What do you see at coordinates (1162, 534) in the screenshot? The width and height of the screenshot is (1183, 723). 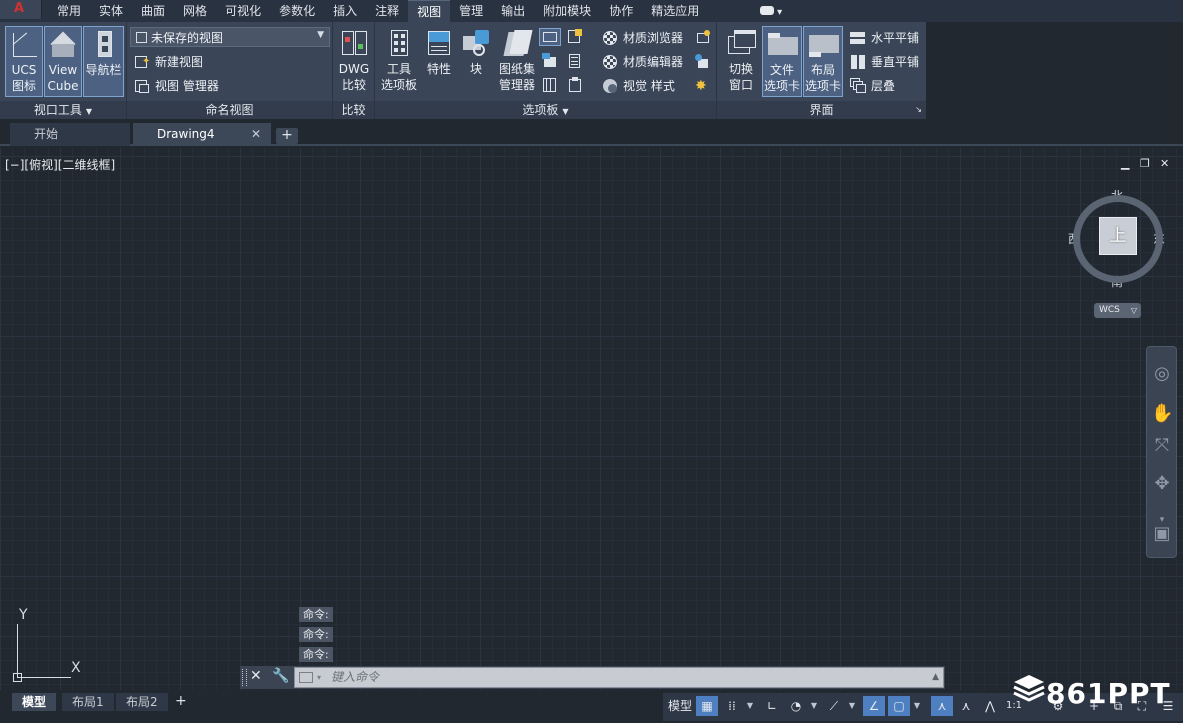 I see `showmotion-icon: ▣` at bounding box center [1162, 534].